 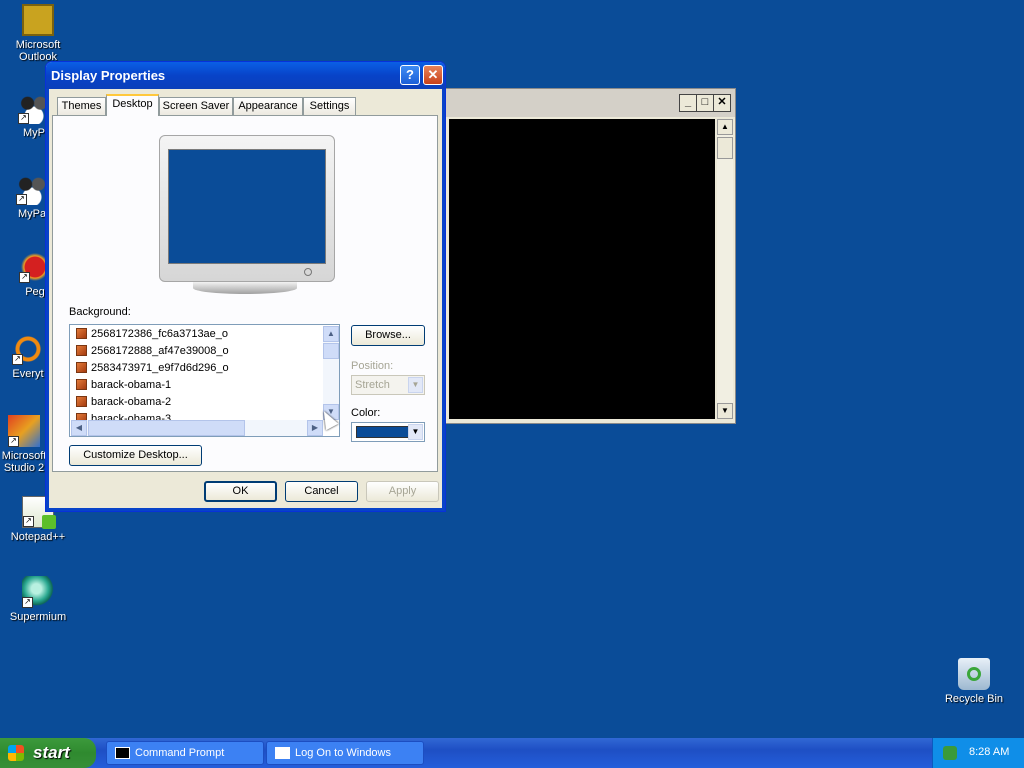 I want to click on listbox-horizontal-scrollbar: ◀ ▶, so click(x=197, y=428).